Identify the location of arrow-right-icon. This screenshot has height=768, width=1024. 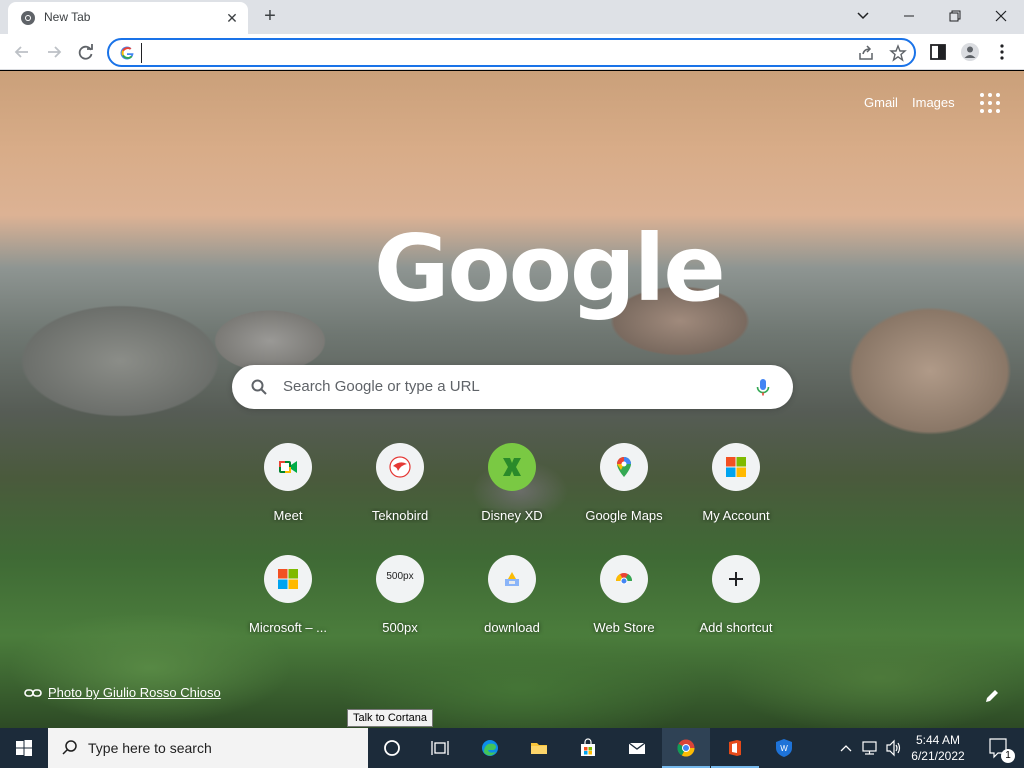
(55, 52).